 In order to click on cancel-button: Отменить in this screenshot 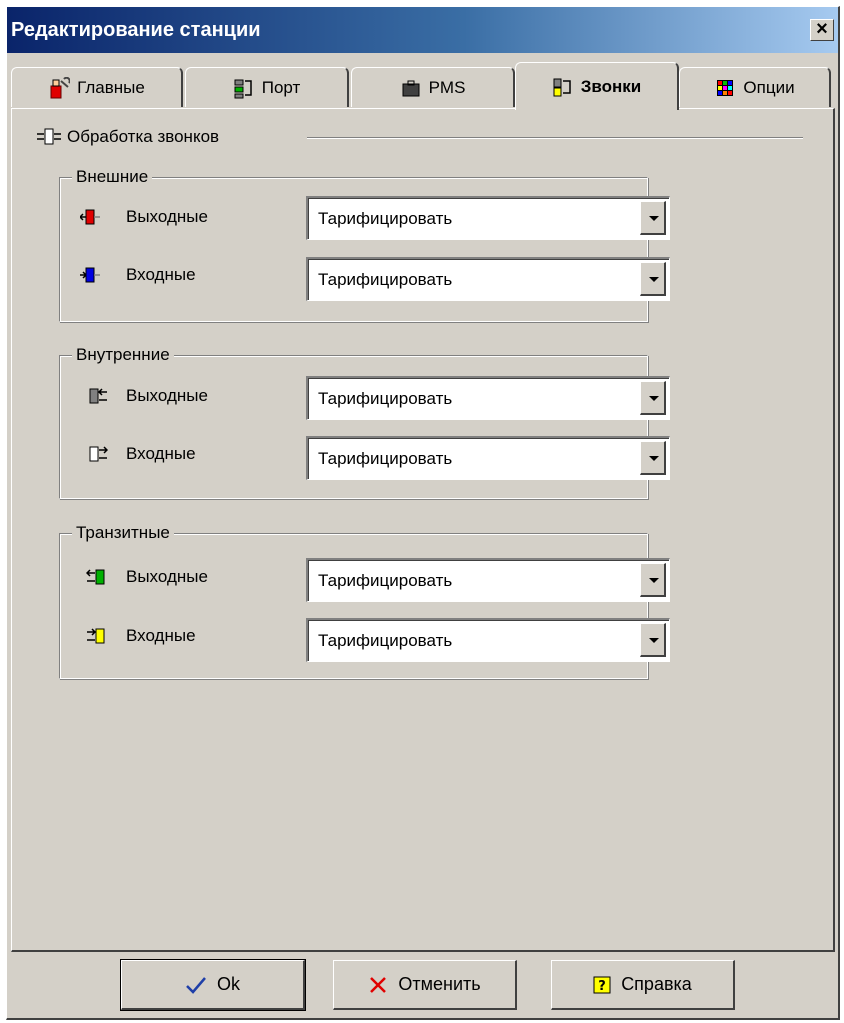, I will do `click(425, 985)`.